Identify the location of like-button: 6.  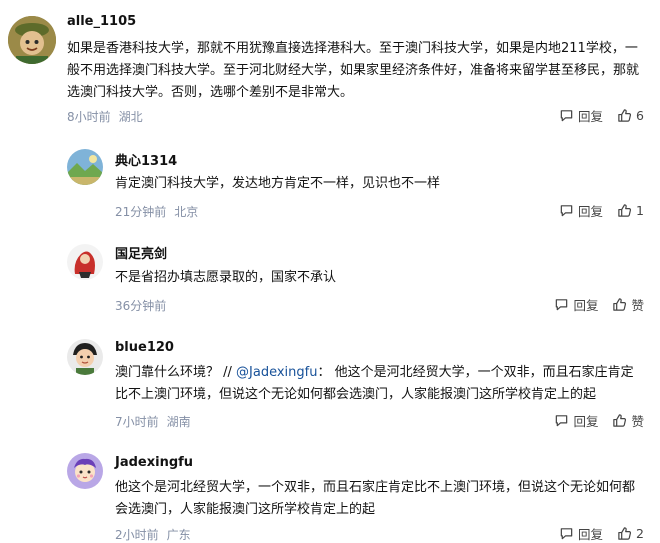
(630, 115).